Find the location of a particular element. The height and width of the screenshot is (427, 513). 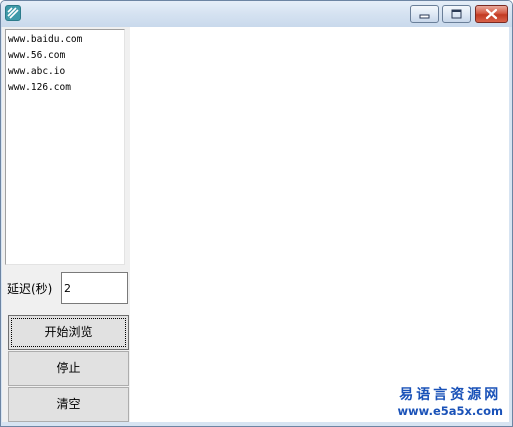

start-browse-button: 开始浏览 is located at coordinates (68, 332).